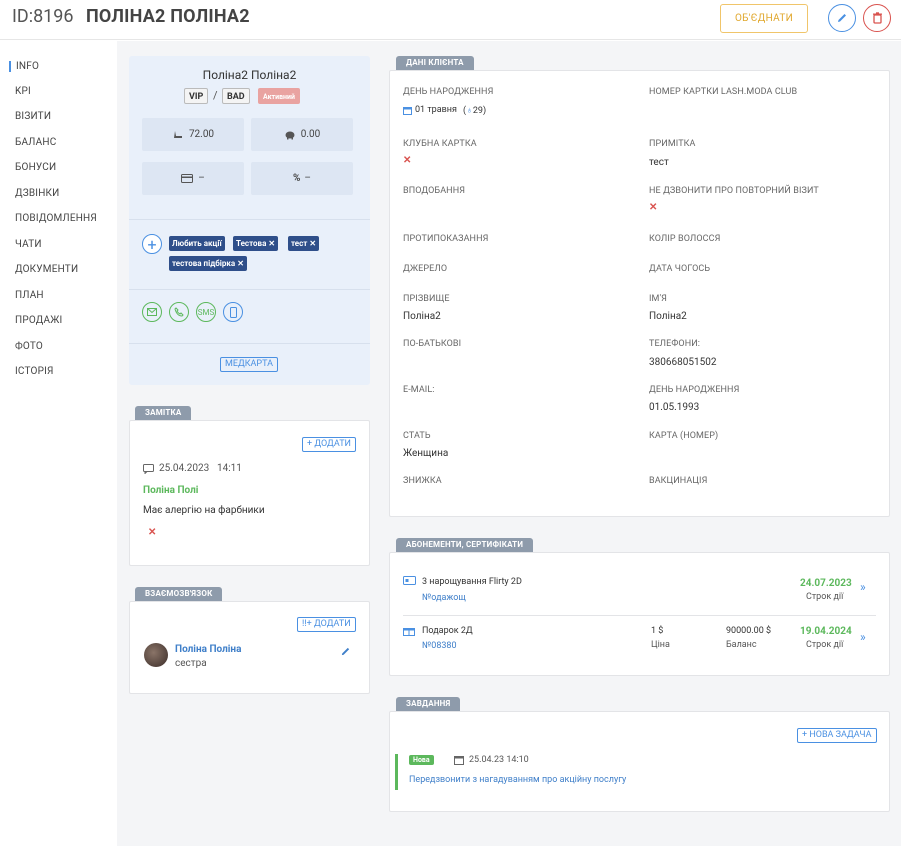  I want to click on mobile-button, so click(233, 312).